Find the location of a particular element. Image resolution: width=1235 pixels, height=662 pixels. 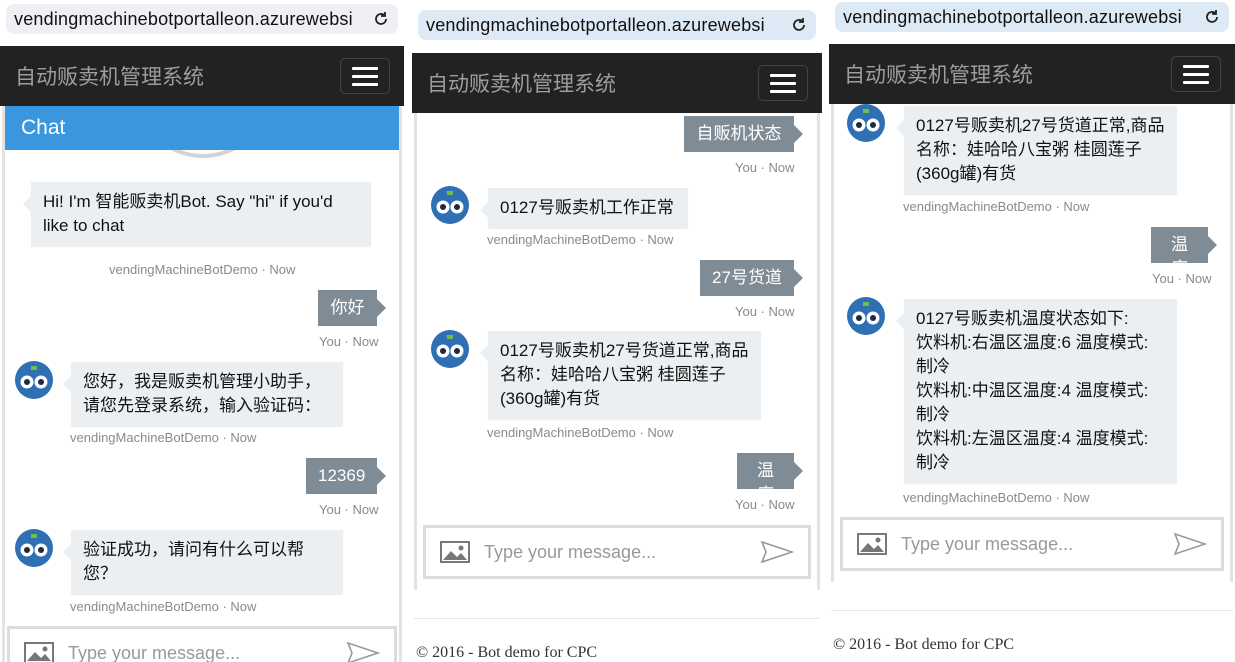

message-text: 您好，我是贩卖机管理小助手，请您先登录系统，输入验证码： is located at coordinates (202, 393).